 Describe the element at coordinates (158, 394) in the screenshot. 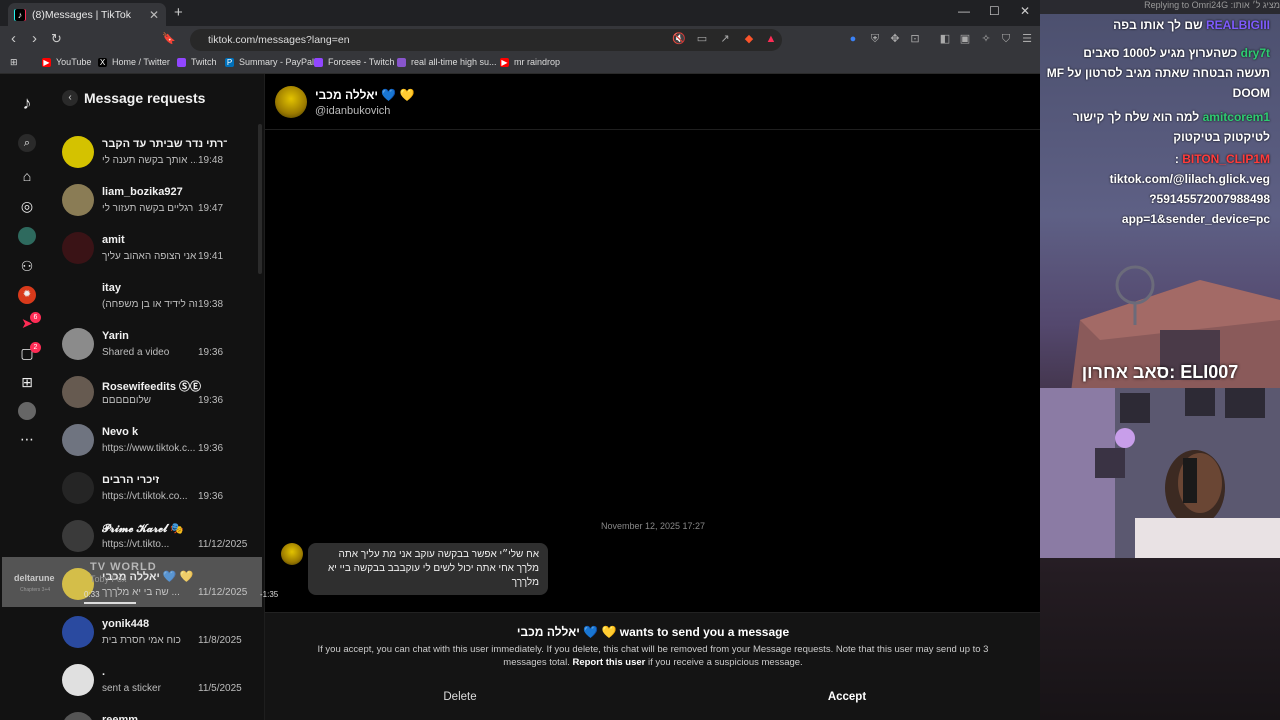

I see `request-item: Rosewifeedits ⓈⒺ שלוםםםםם 19:36` at that location.